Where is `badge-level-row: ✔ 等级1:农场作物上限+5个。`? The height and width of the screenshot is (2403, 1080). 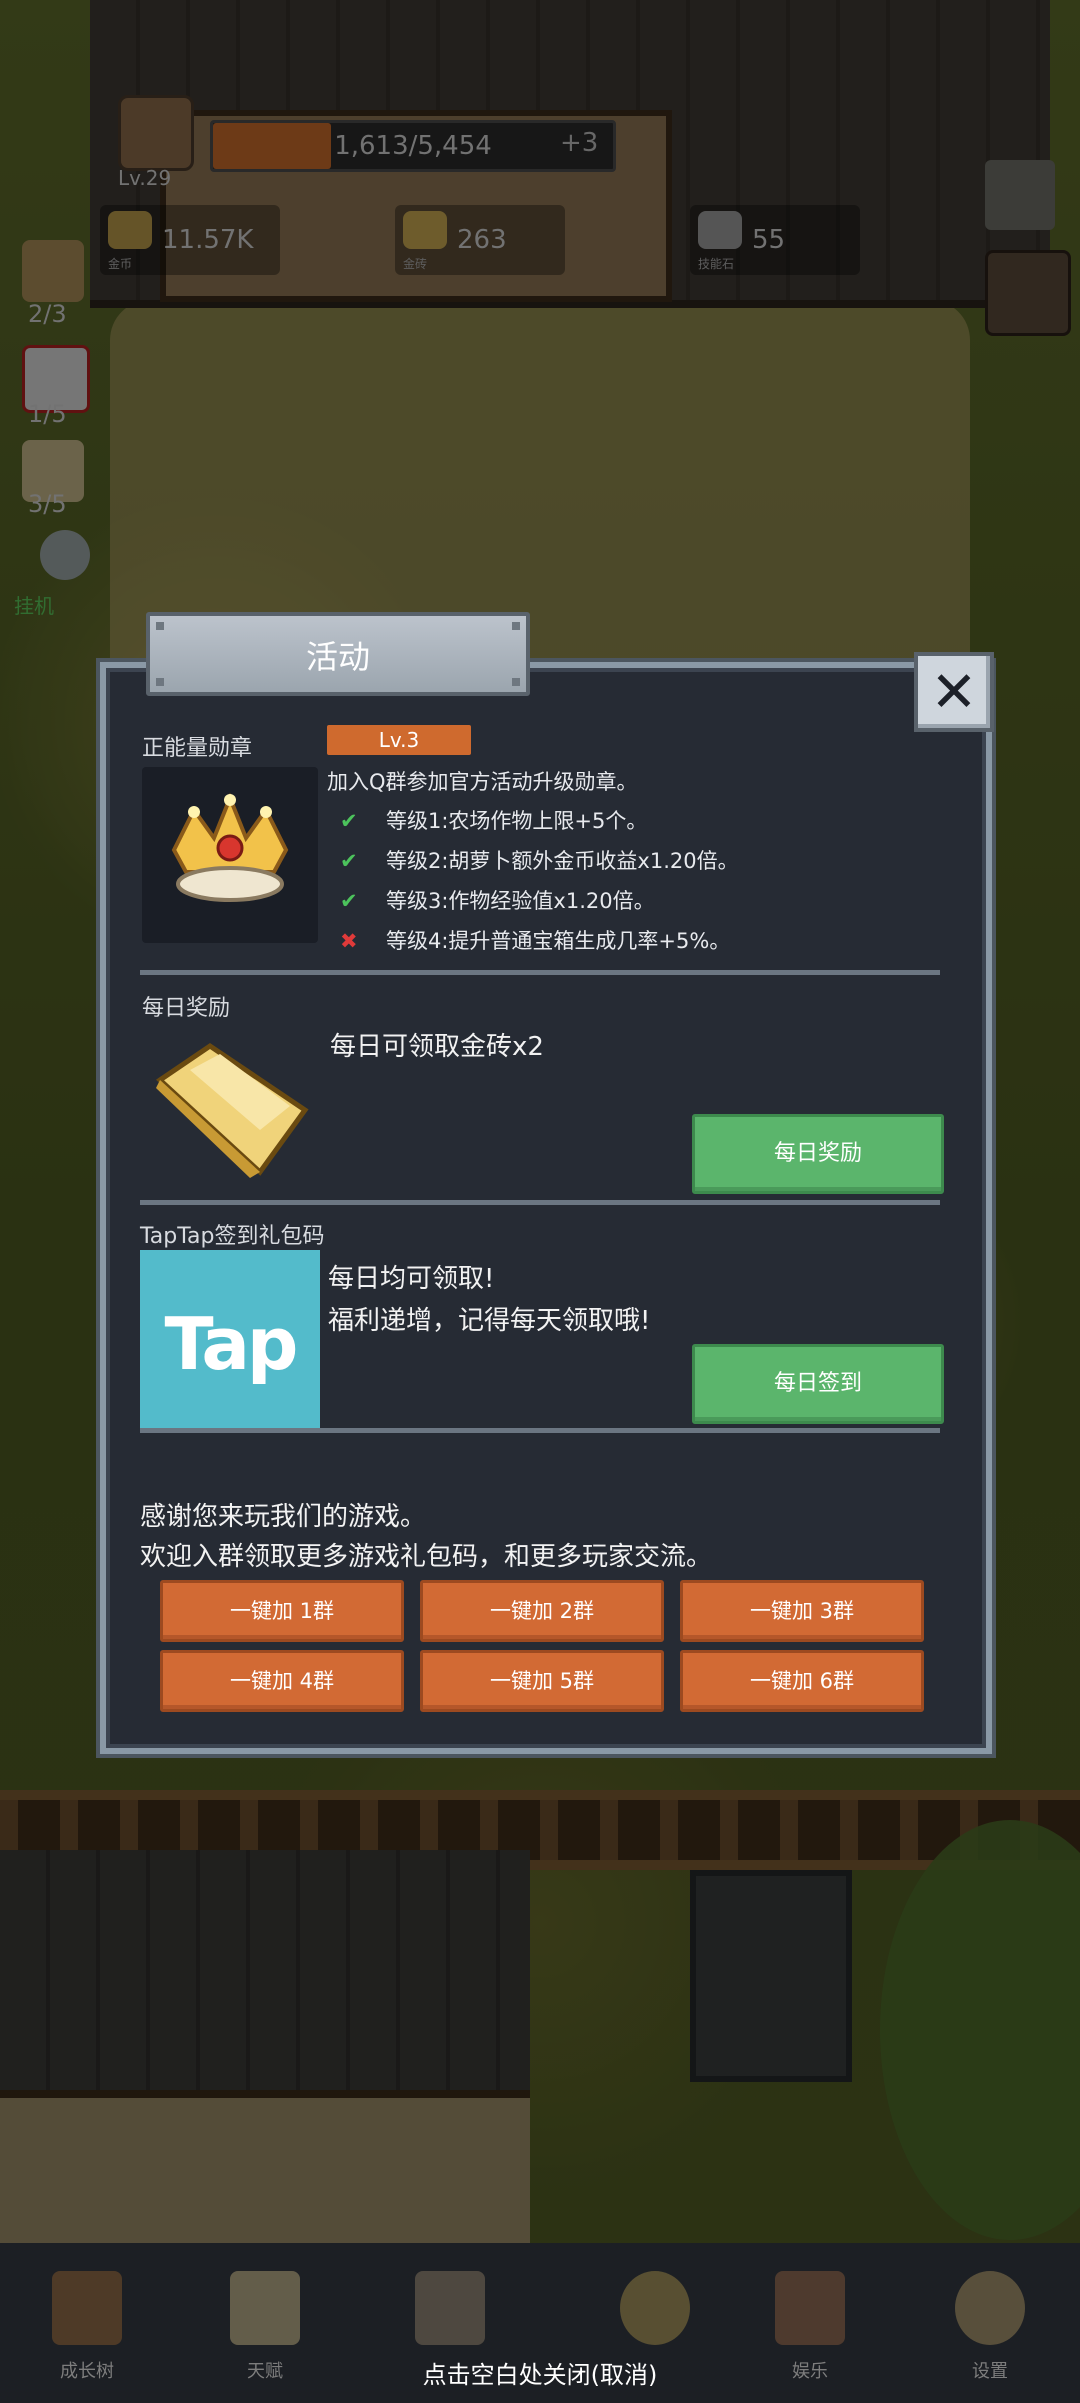
badge-level-row: ✔ 等级1:农场作物上限+5个。 is located at coordinates (493, 820).